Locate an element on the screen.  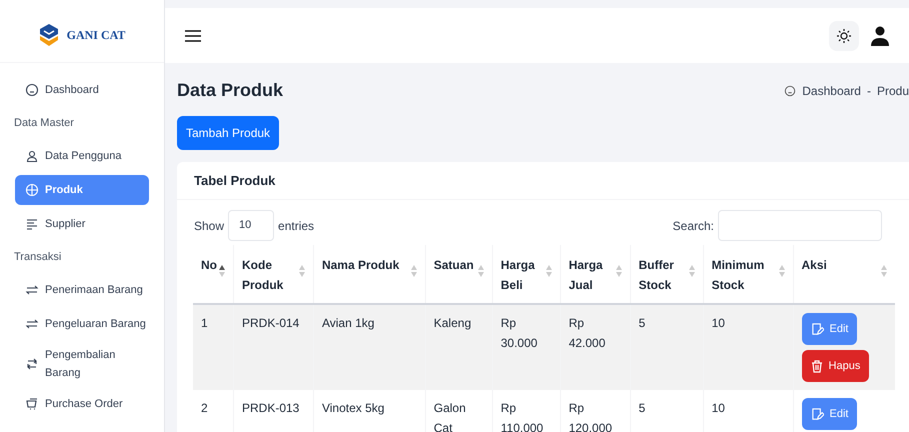
trash-icon is located at coordinates (816, 366).